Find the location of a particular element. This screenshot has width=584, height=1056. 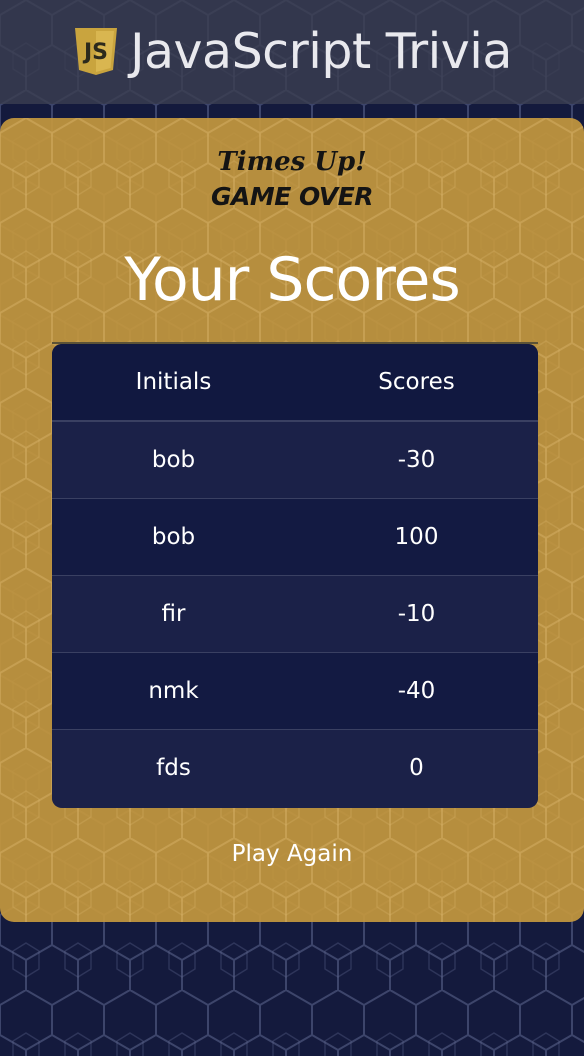

times-up-message: Times Up! is located at coordinates (292, 162).